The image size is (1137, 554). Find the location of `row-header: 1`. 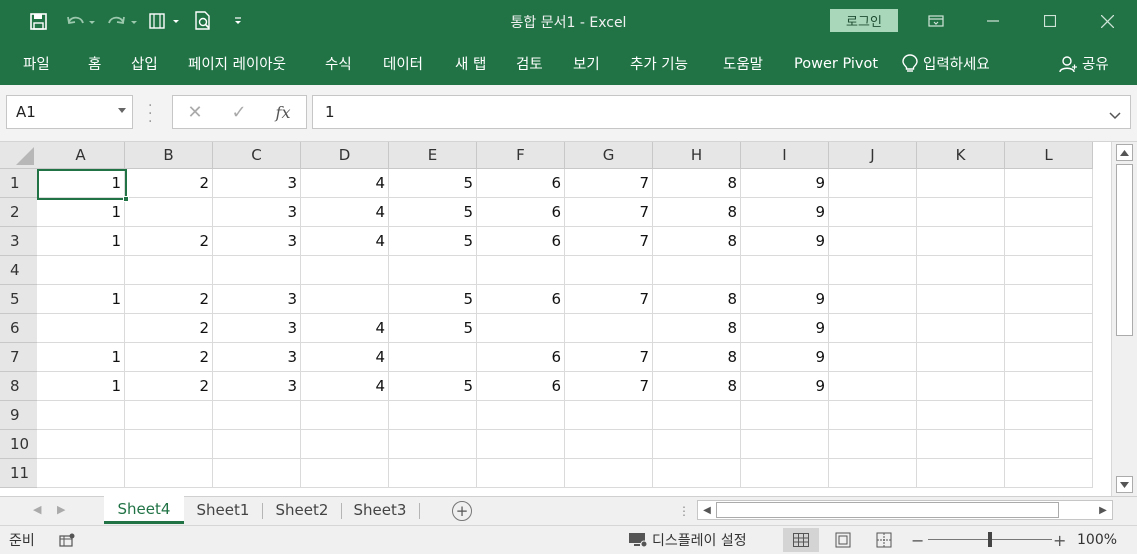

row-header: 1 is located at coordinates (19, 183).